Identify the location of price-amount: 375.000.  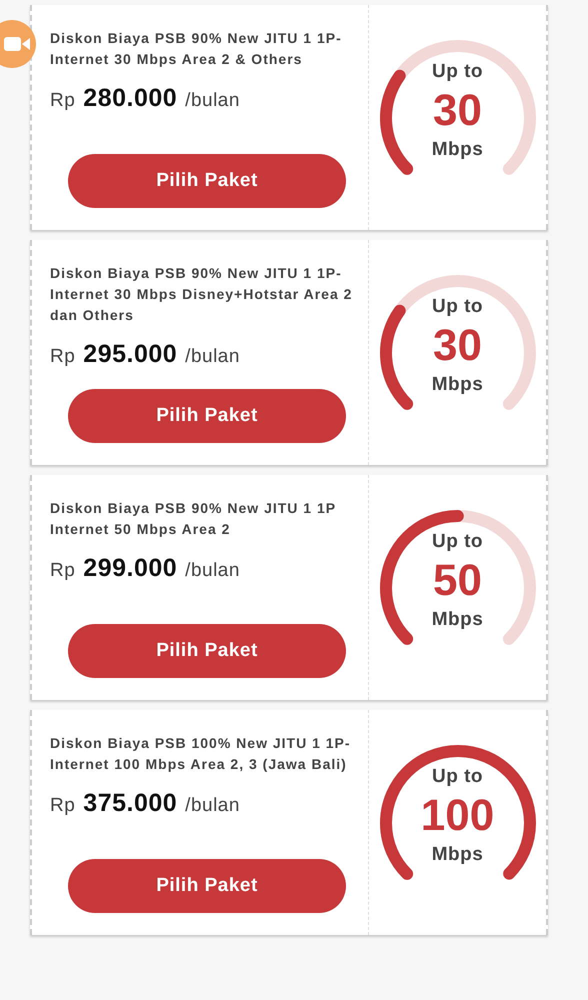
(130, 803).